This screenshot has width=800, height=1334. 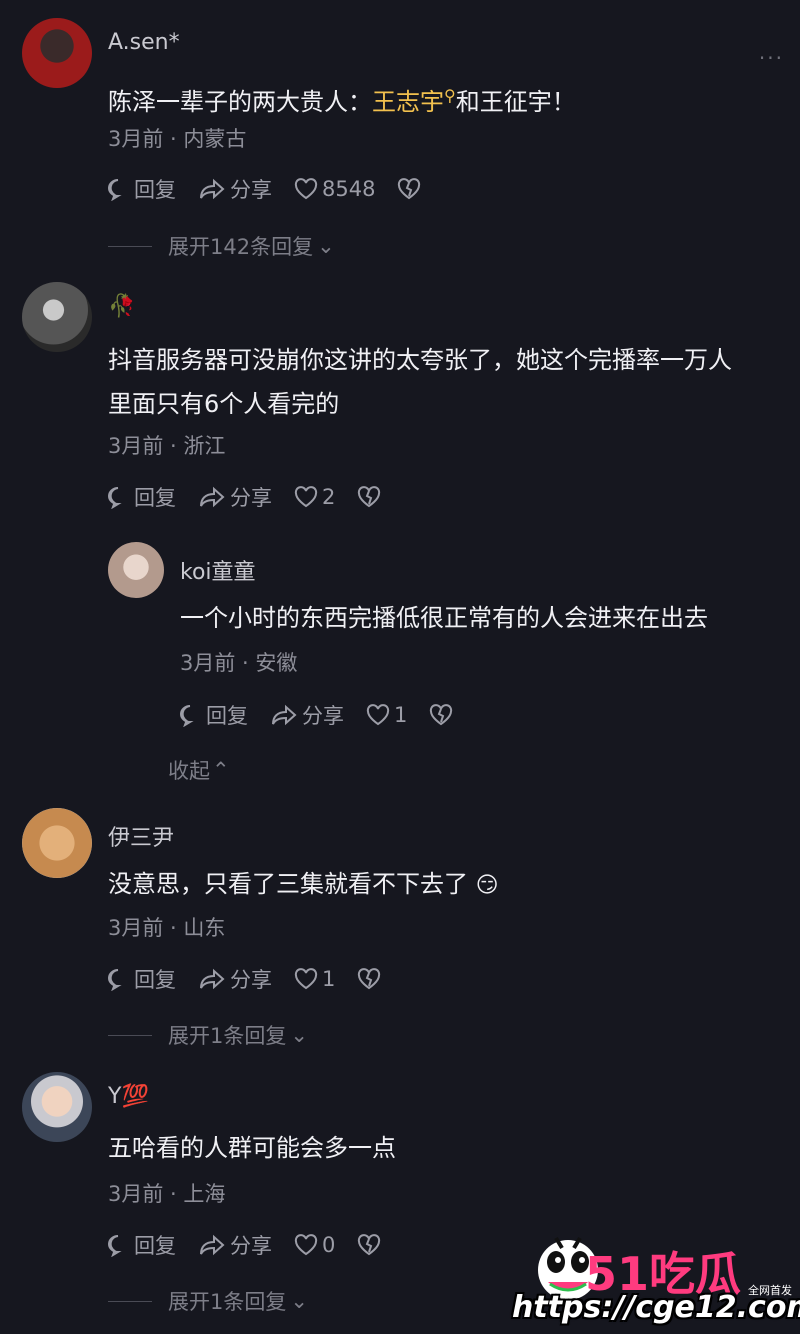 What do you see at coordinates (141, 836) in the screenshot?
I see `comment-username: 伊三尹` at bounding box center [141, 836].